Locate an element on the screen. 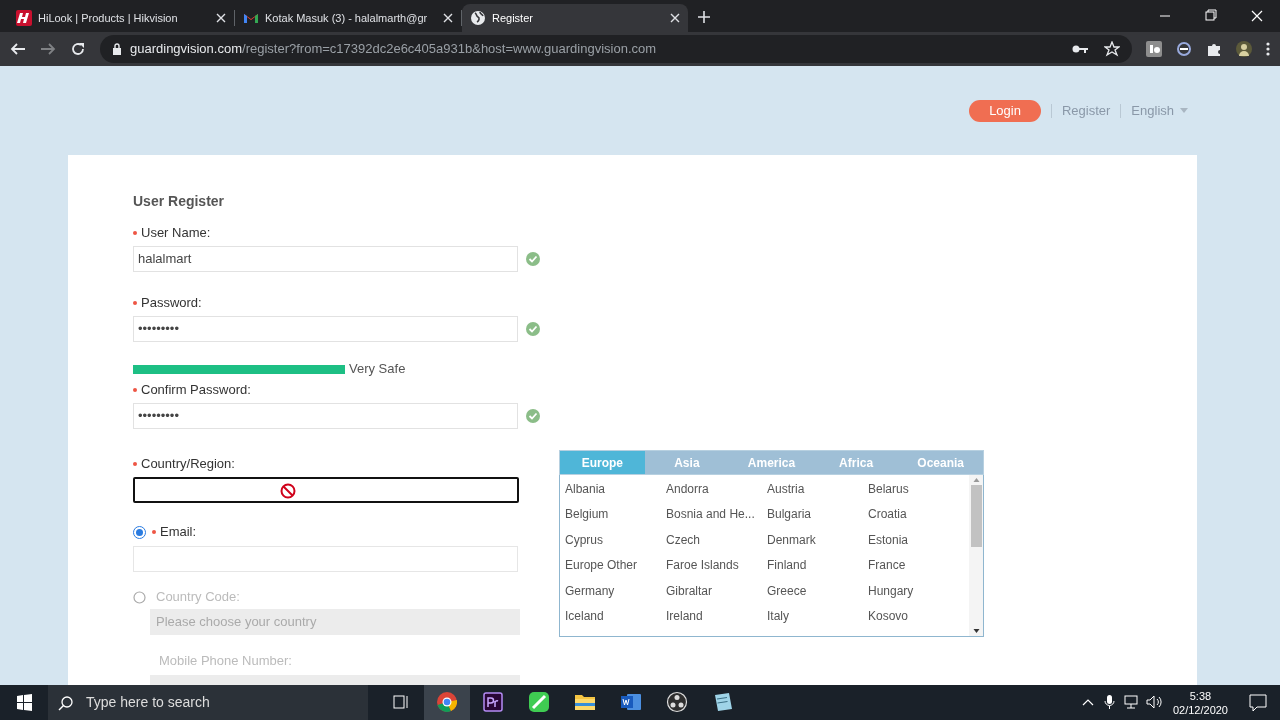  country-option: Hungary is located at coordinates (918, 591).